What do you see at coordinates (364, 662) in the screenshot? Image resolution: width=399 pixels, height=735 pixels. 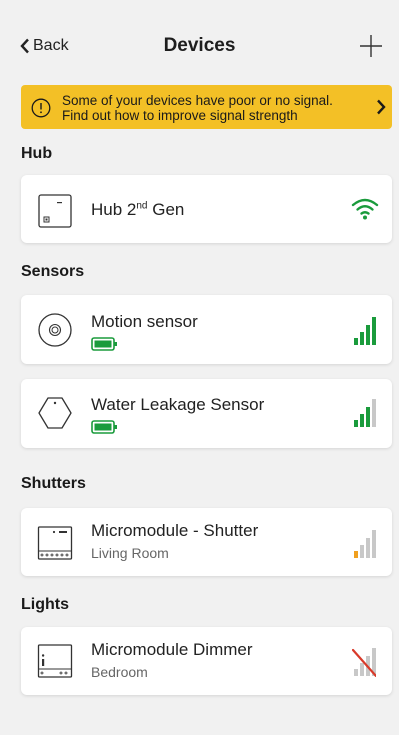 I see `no-signal-icon` at bounding box center [364, 662].